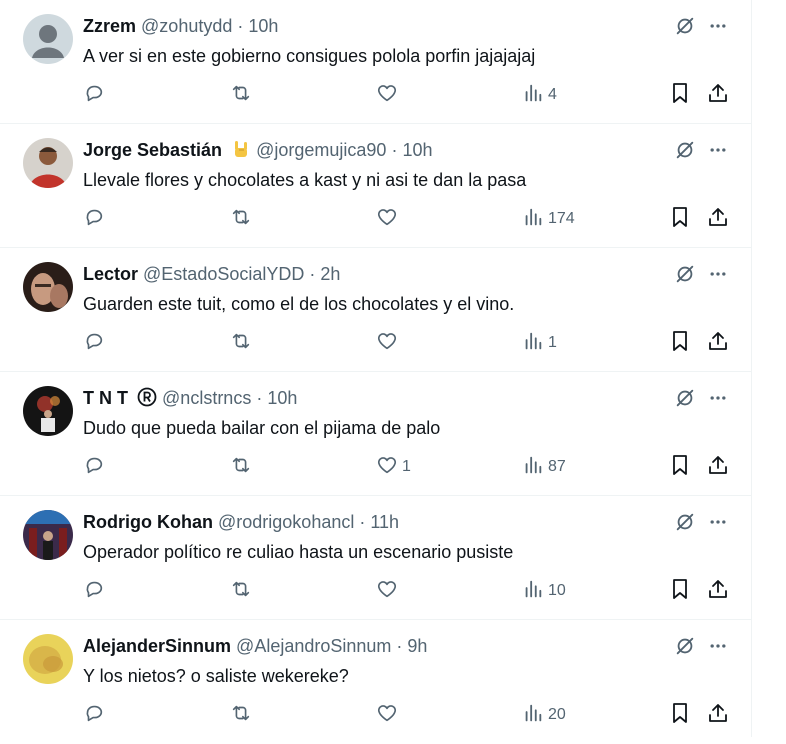 Image resolution: width=786 pixels, height=744 pixels. Describe the element at coordinates (330, 274) in the screenshot. I see `timestamp: 2h` at that location.